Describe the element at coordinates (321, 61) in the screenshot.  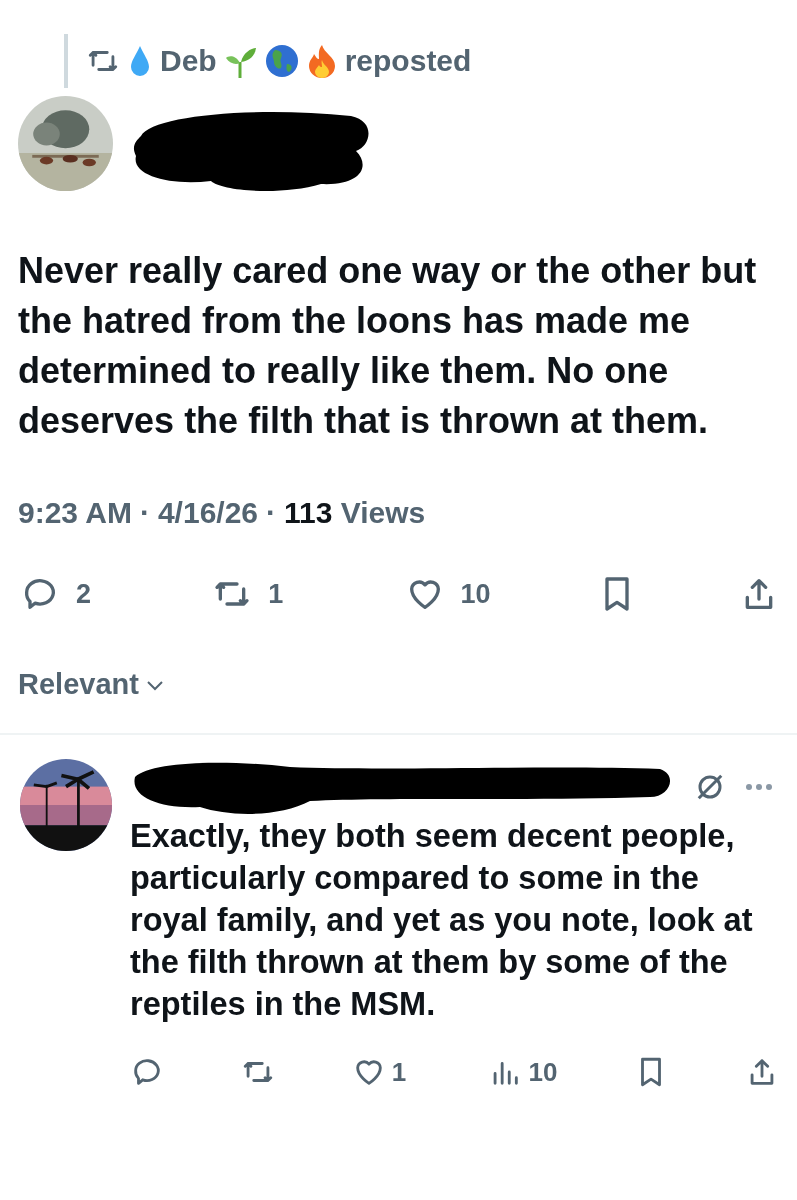
I see `fire-icon` at that location.